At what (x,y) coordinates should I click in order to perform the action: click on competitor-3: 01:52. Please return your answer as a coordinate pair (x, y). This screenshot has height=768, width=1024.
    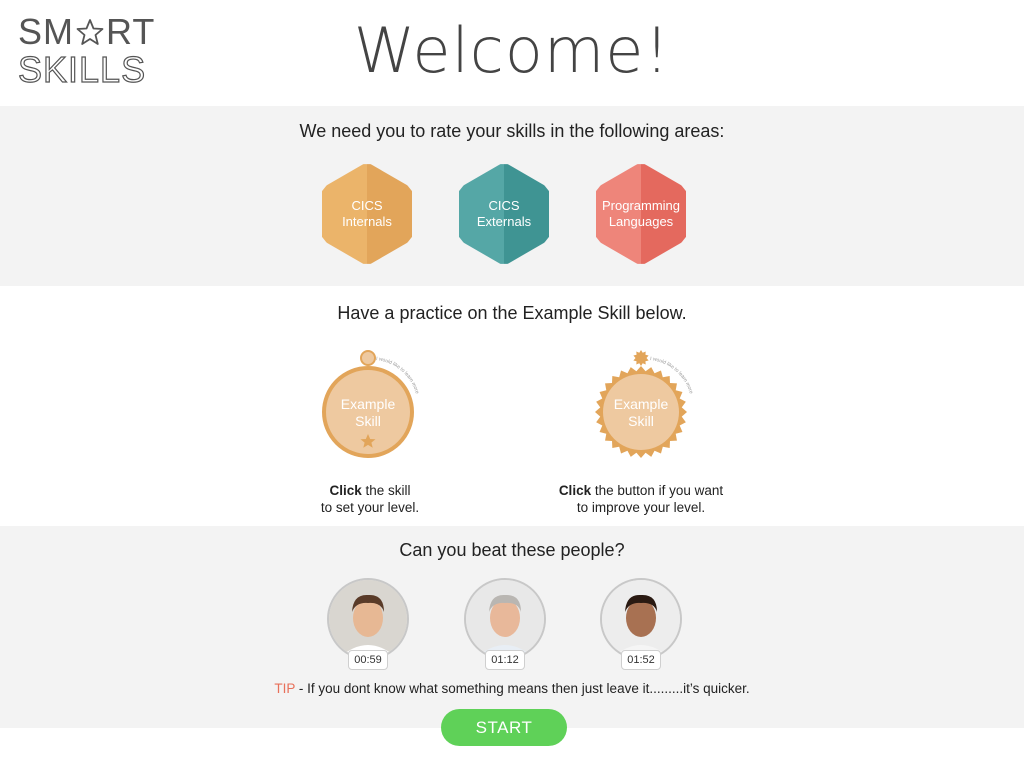
    Looking at the image, I should click on (641, 625).